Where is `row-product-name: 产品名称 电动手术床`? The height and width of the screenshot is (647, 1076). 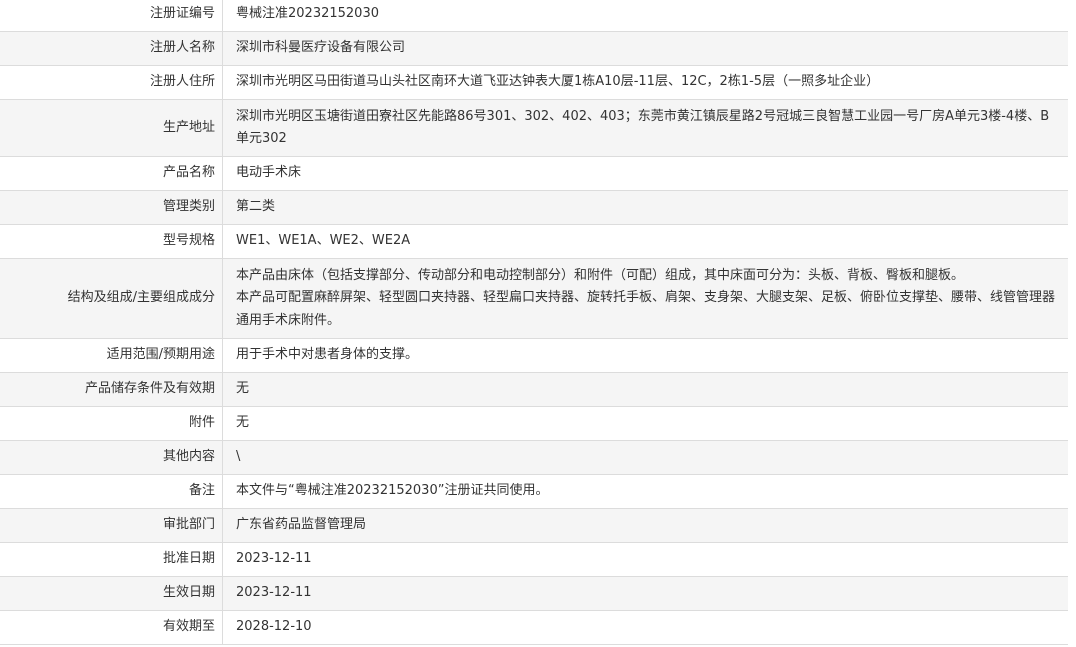
row-product-name: 产品名称 电动手术床 is located at coordinates (534, 173).